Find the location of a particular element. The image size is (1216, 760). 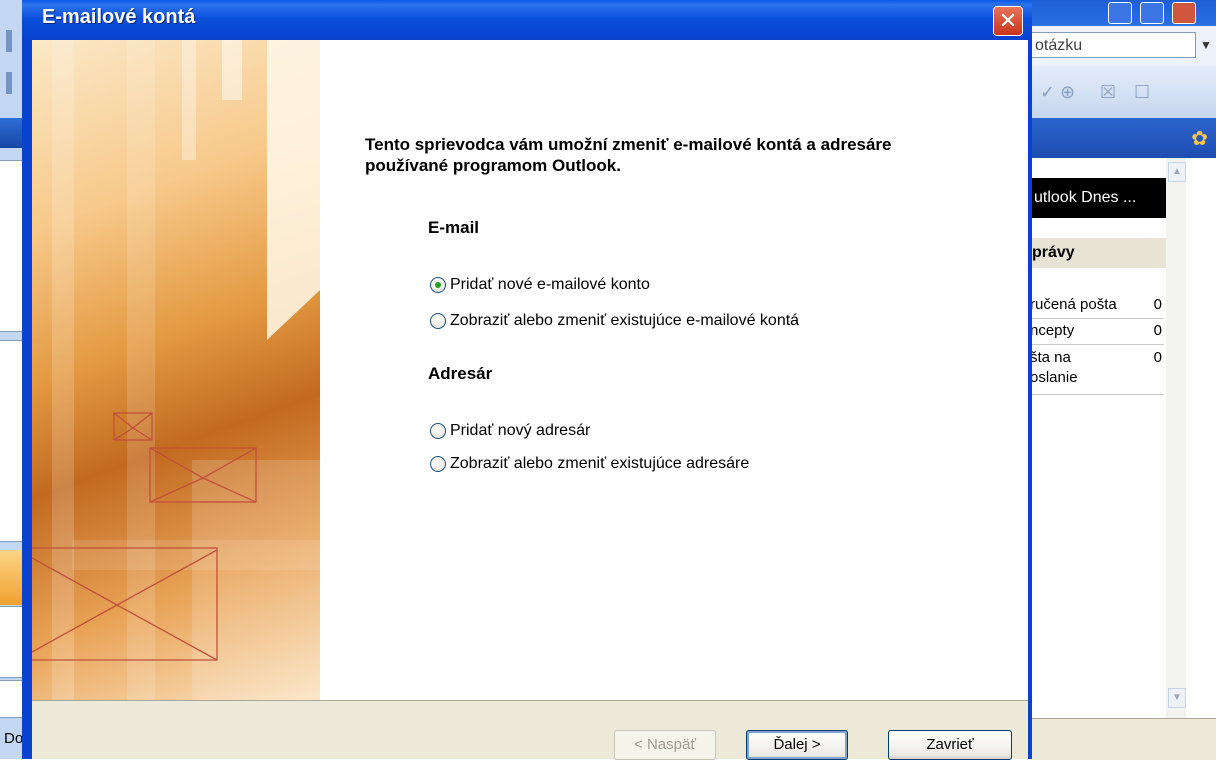

folder-row: ručená pošta 0 is located at coordinates (1097, 307).